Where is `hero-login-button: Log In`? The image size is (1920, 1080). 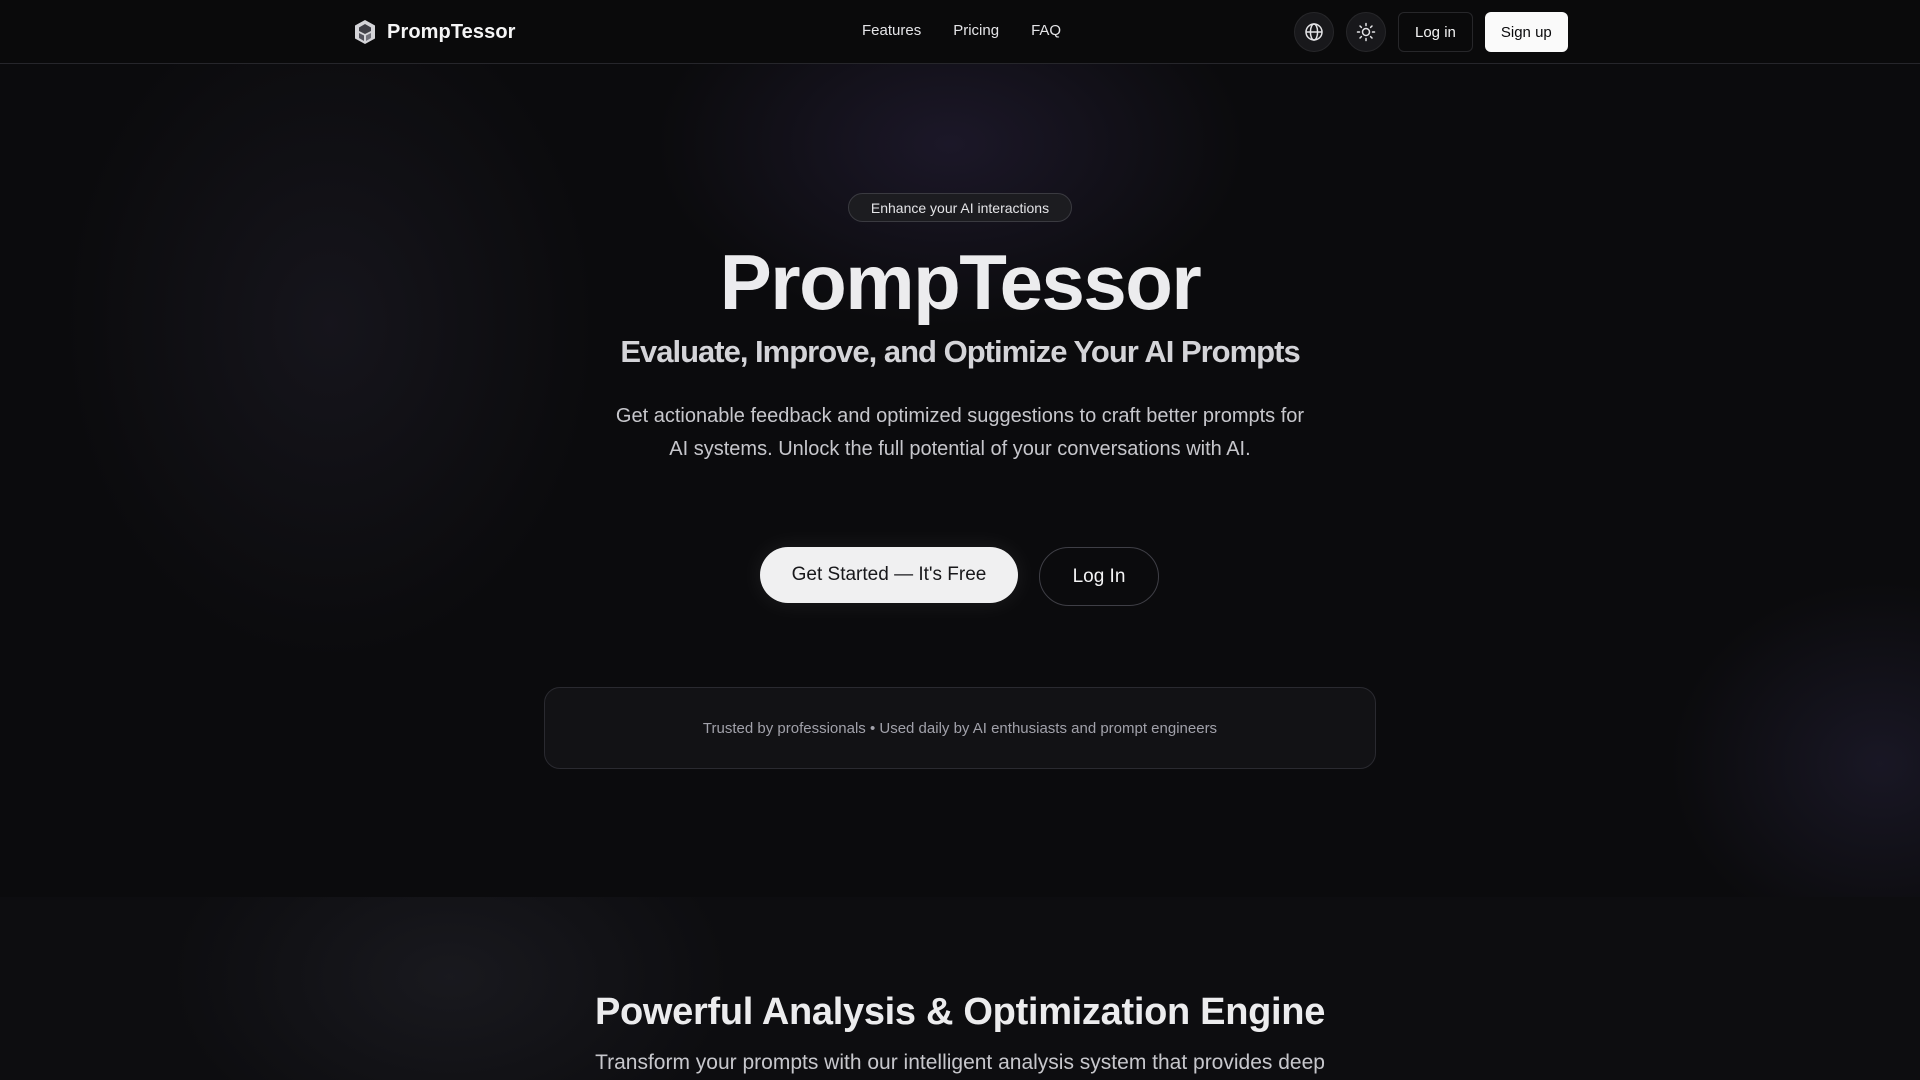 hero-login-button: Log In is located at coordinates (1099, 576).